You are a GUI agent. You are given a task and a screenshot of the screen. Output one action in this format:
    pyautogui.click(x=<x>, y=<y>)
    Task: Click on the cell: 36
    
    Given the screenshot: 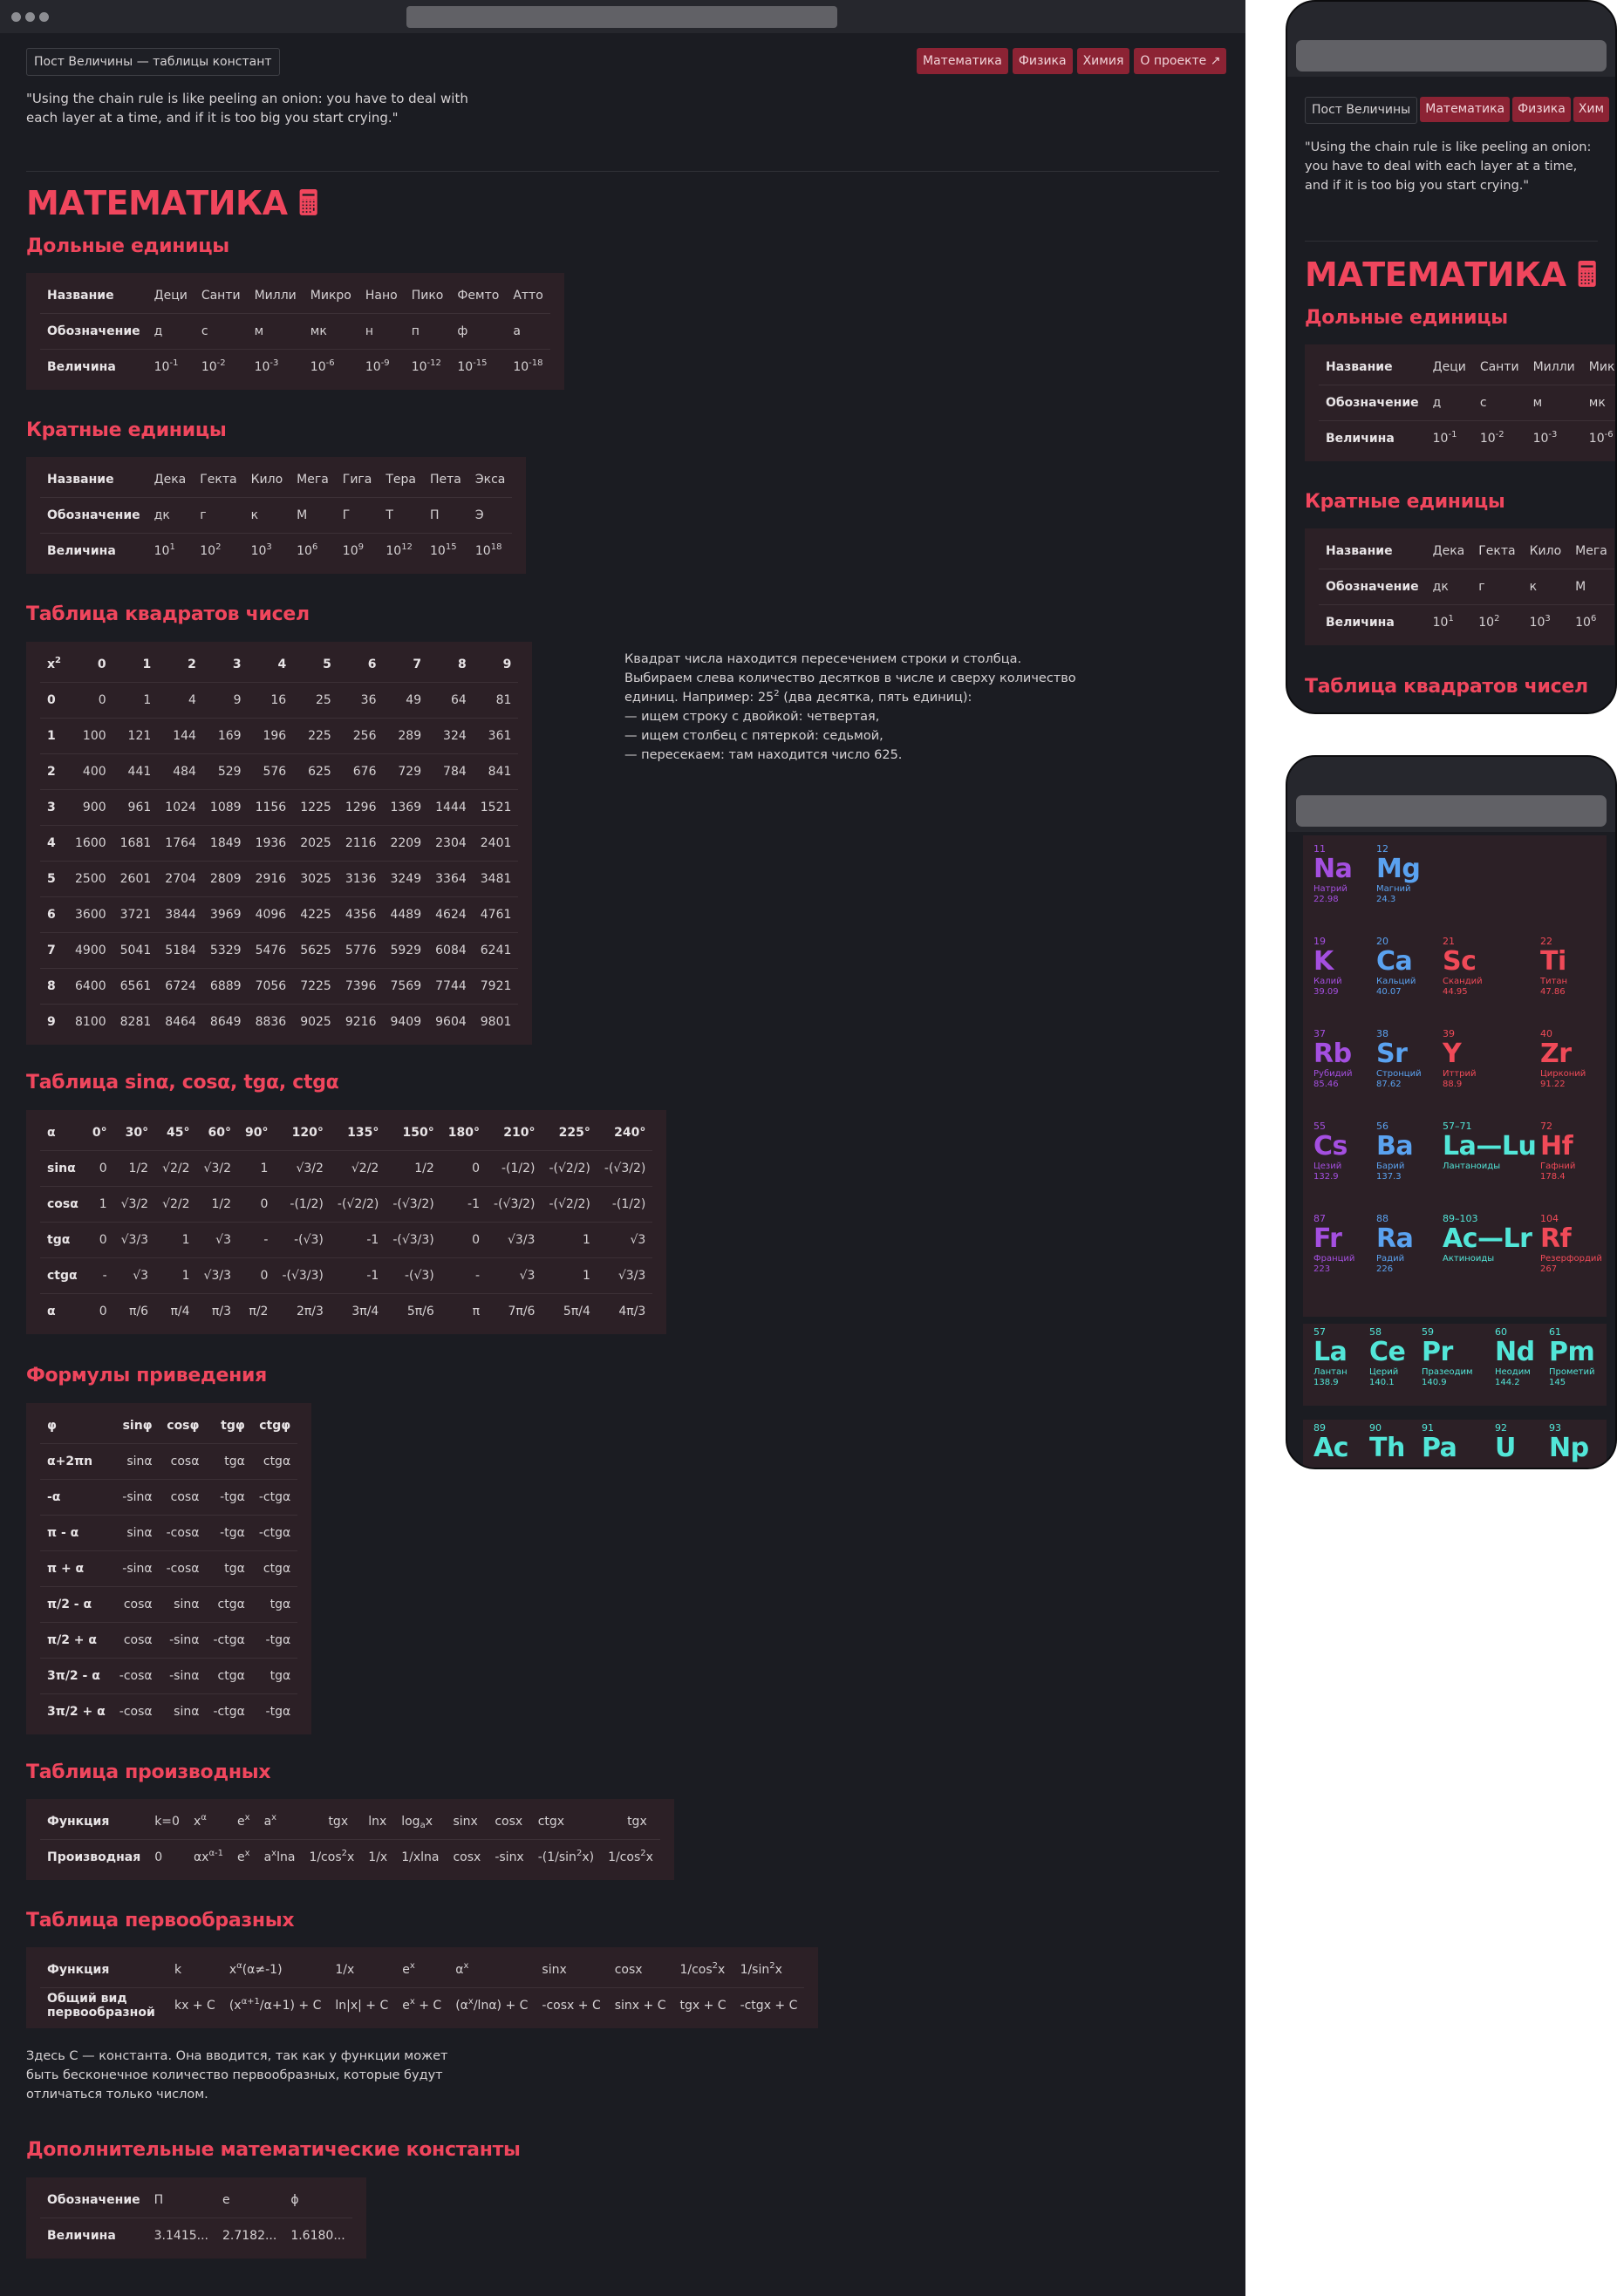 What is the action you would take?
    pyautogui.click(x=361, y=700)
    